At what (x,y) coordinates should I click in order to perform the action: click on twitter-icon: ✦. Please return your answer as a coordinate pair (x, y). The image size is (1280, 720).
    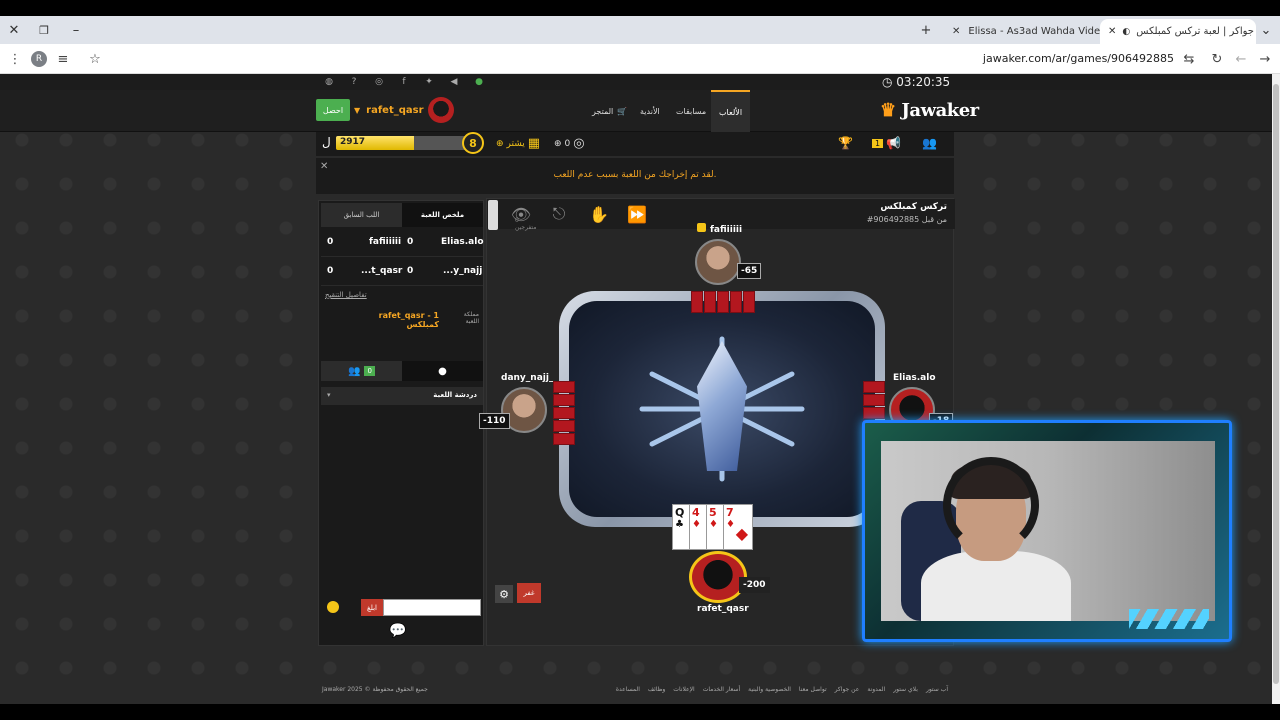
    Looking at the image, I should click on (429, 82).